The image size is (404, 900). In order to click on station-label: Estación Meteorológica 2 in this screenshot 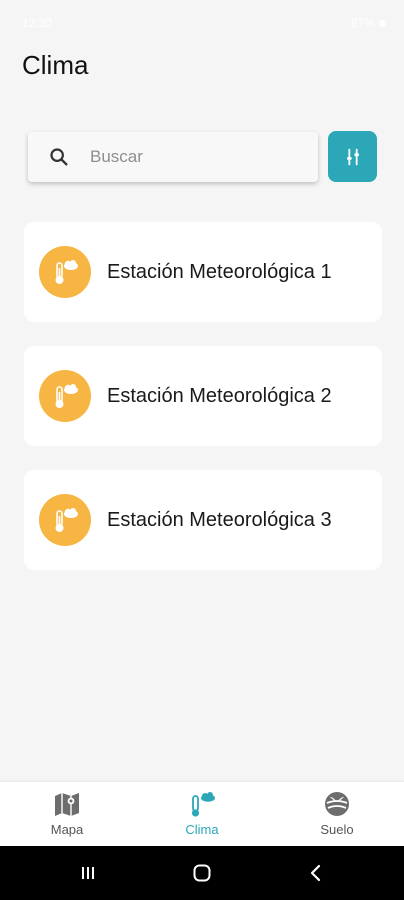, I will do `click(219, 395)`.